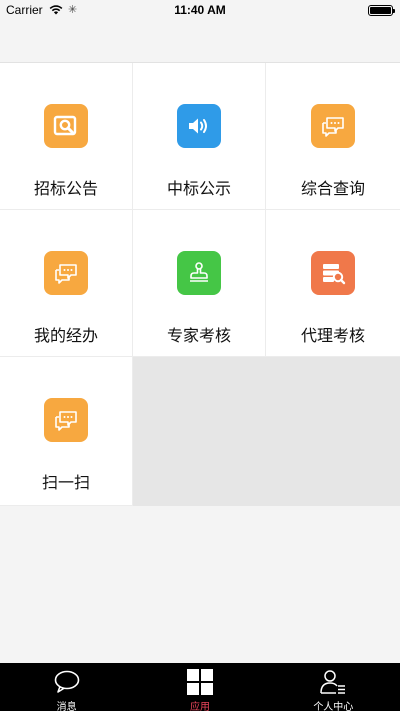 This screenshot has height=711, width=400. Describe the element at coordinates (199, 126) in the screenshot. I see `speaker-icon` at that location.